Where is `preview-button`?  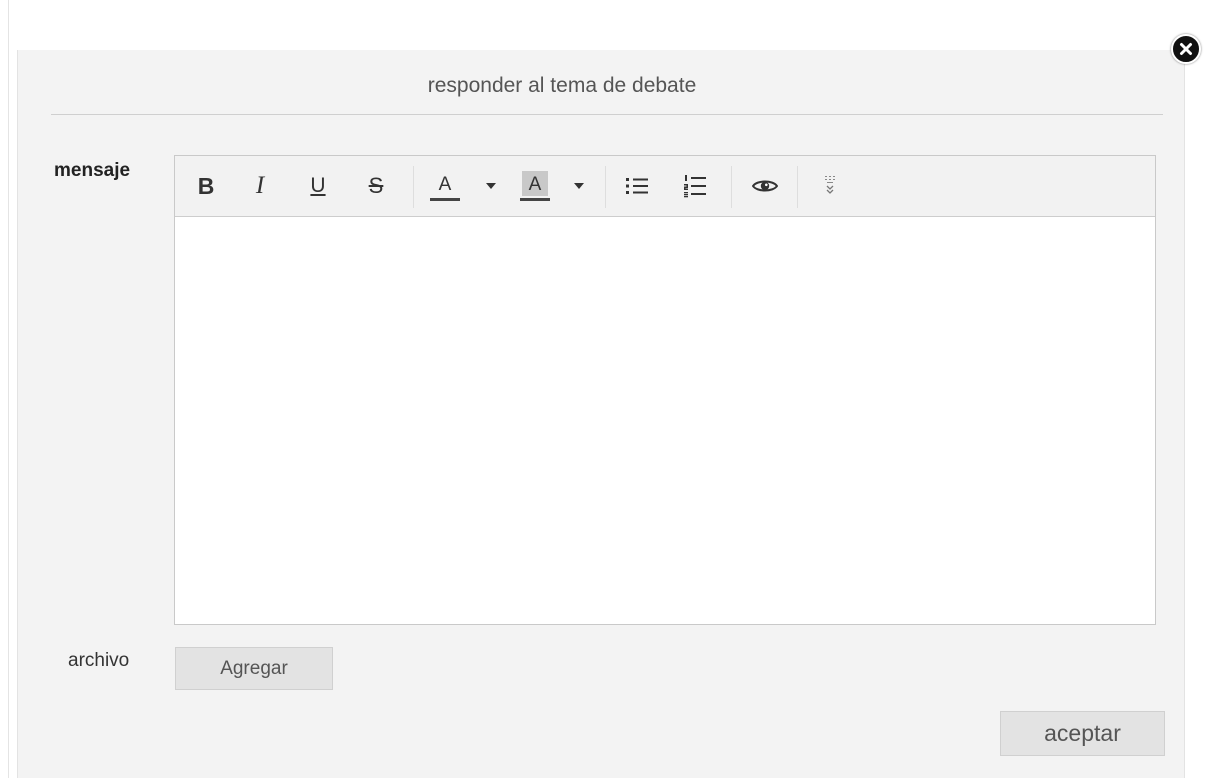 preview-button is located at coordinates (765, 186).